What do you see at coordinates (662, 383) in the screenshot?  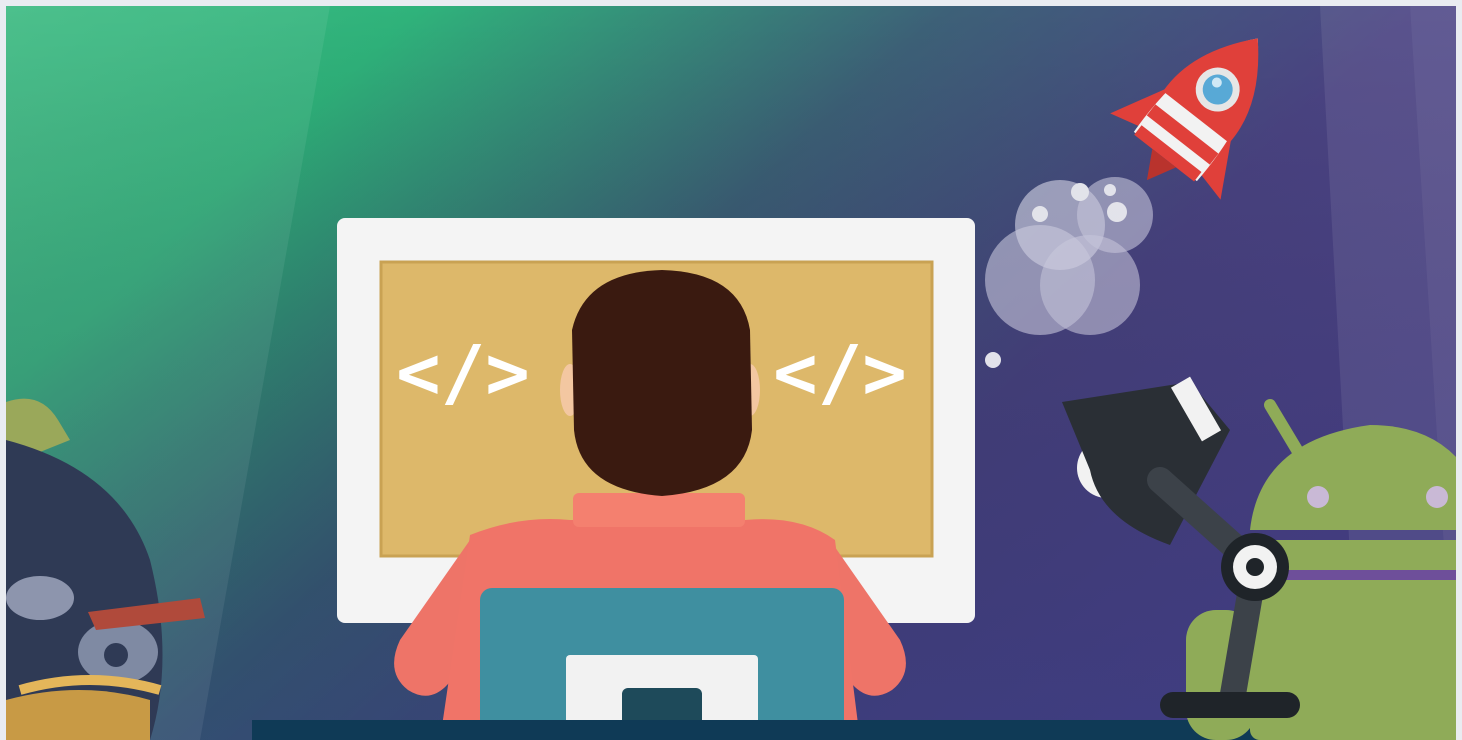 I see `hair` at bounding box center [662, 383].